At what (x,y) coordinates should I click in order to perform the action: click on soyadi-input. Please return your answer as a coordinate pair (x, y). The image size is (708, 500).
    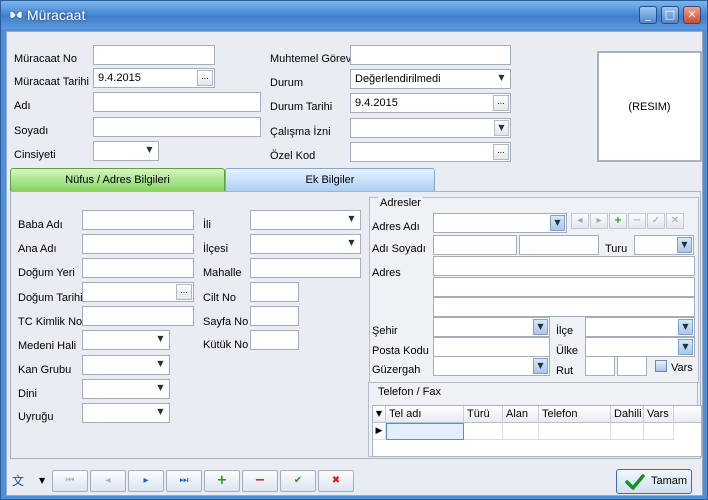
    Looking at the image, I should click on (177, 127).